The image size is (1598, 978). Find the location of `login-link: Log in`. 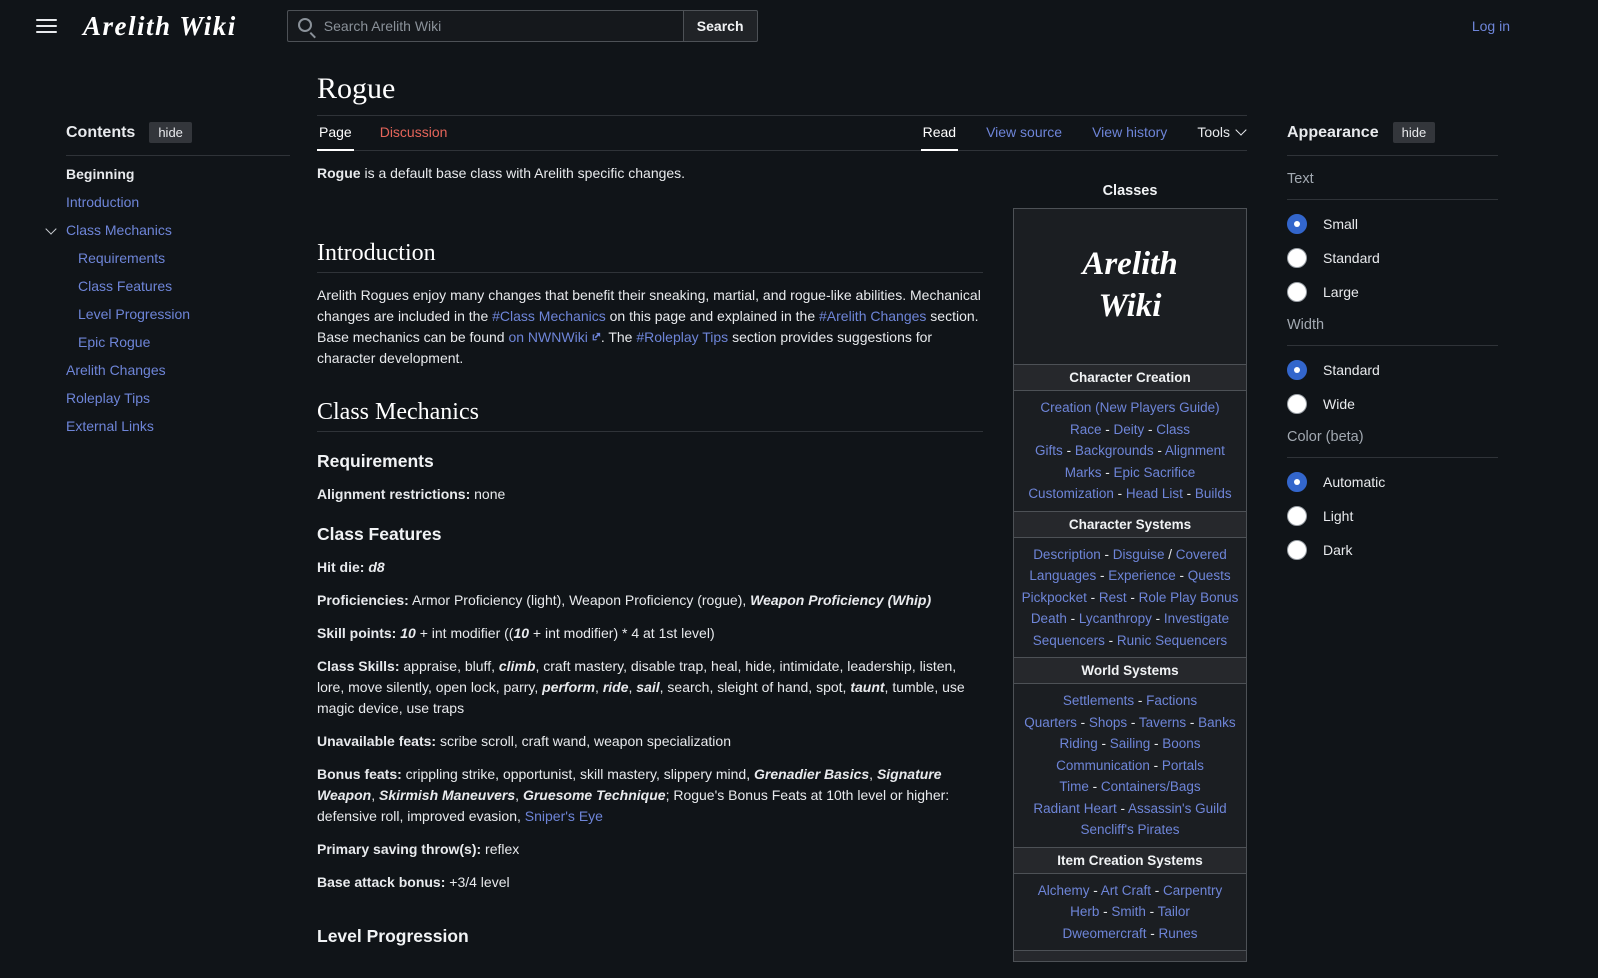

login-link: Log in is located at coordinates (1491, 26).